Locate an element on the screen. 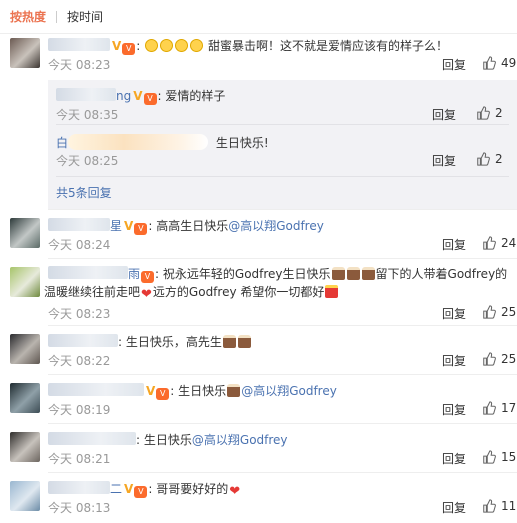 This screenshot has height=523, width=517. reply-time: 今天 08:25 is located at coordinates (87, 161).